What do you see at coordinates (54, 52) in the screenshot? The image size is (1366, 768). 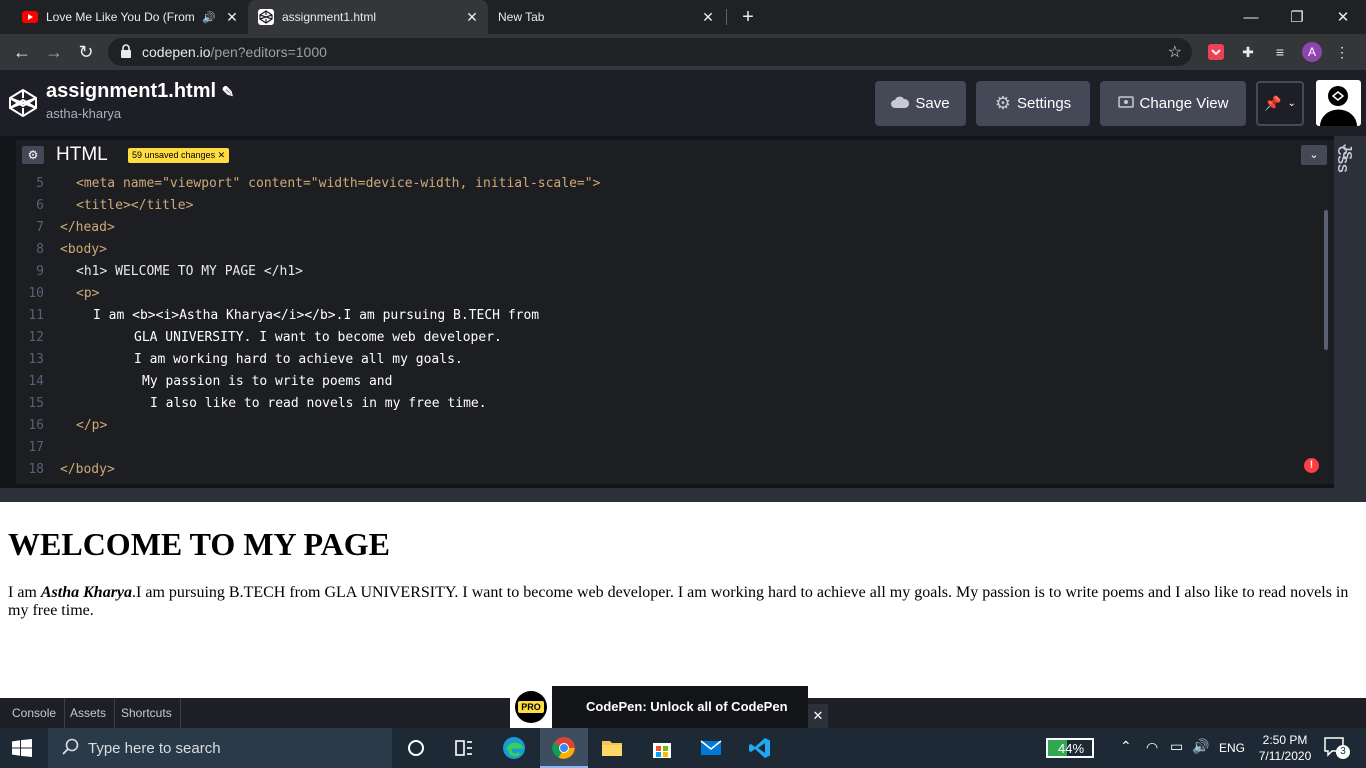 I see `forward-button: →` at bounding box center [54, 52].